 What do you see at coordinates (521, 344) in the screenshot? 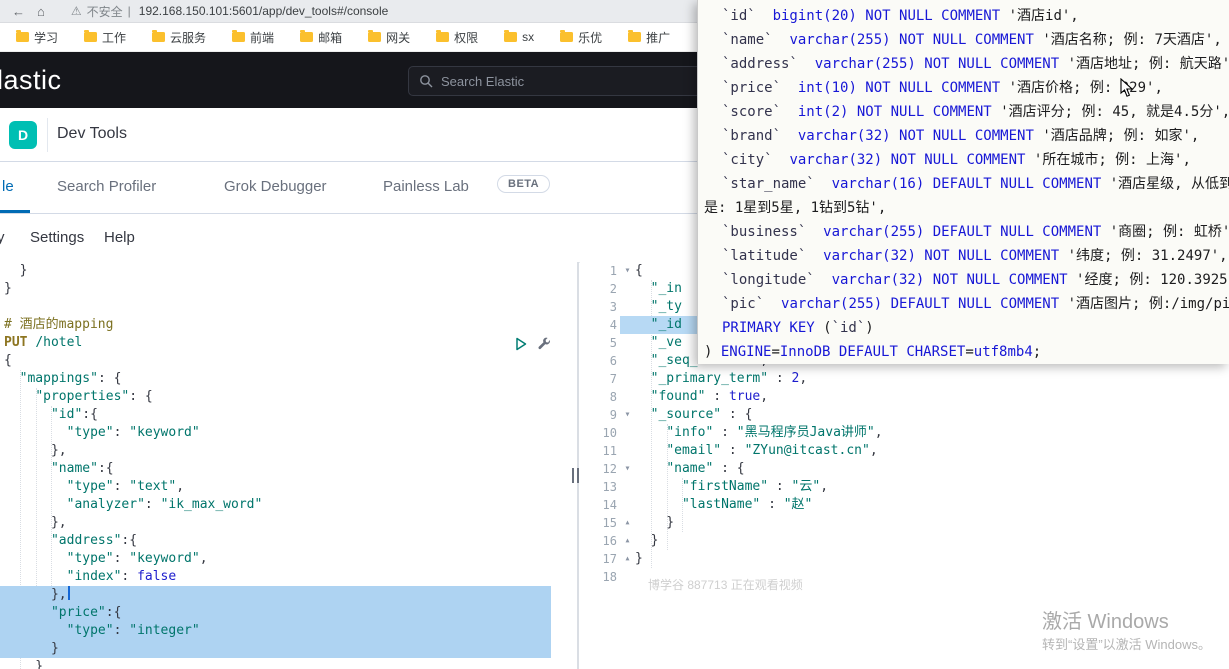
I see `send-request-play-icon` at bounding box center [521, 344].